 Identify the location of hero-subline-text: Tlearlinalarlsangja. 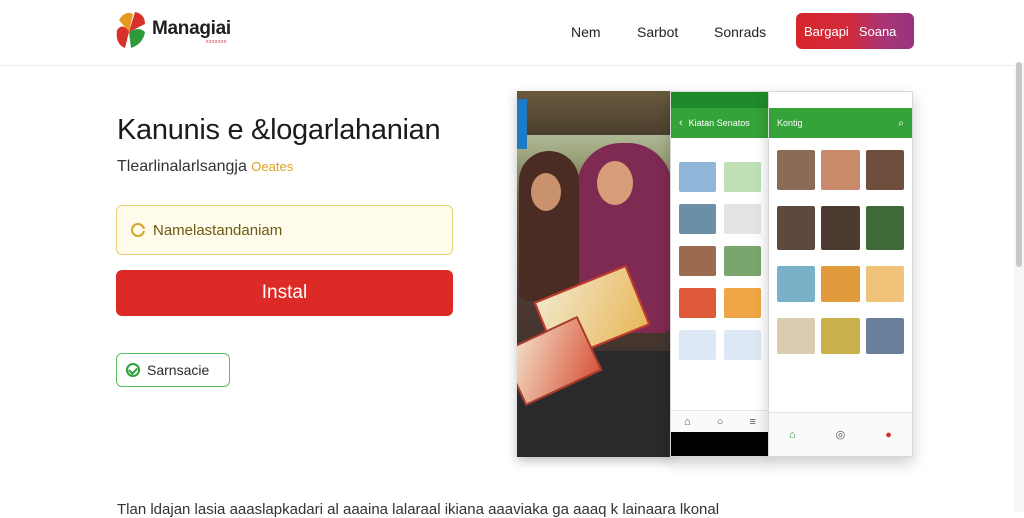
(182, 166).